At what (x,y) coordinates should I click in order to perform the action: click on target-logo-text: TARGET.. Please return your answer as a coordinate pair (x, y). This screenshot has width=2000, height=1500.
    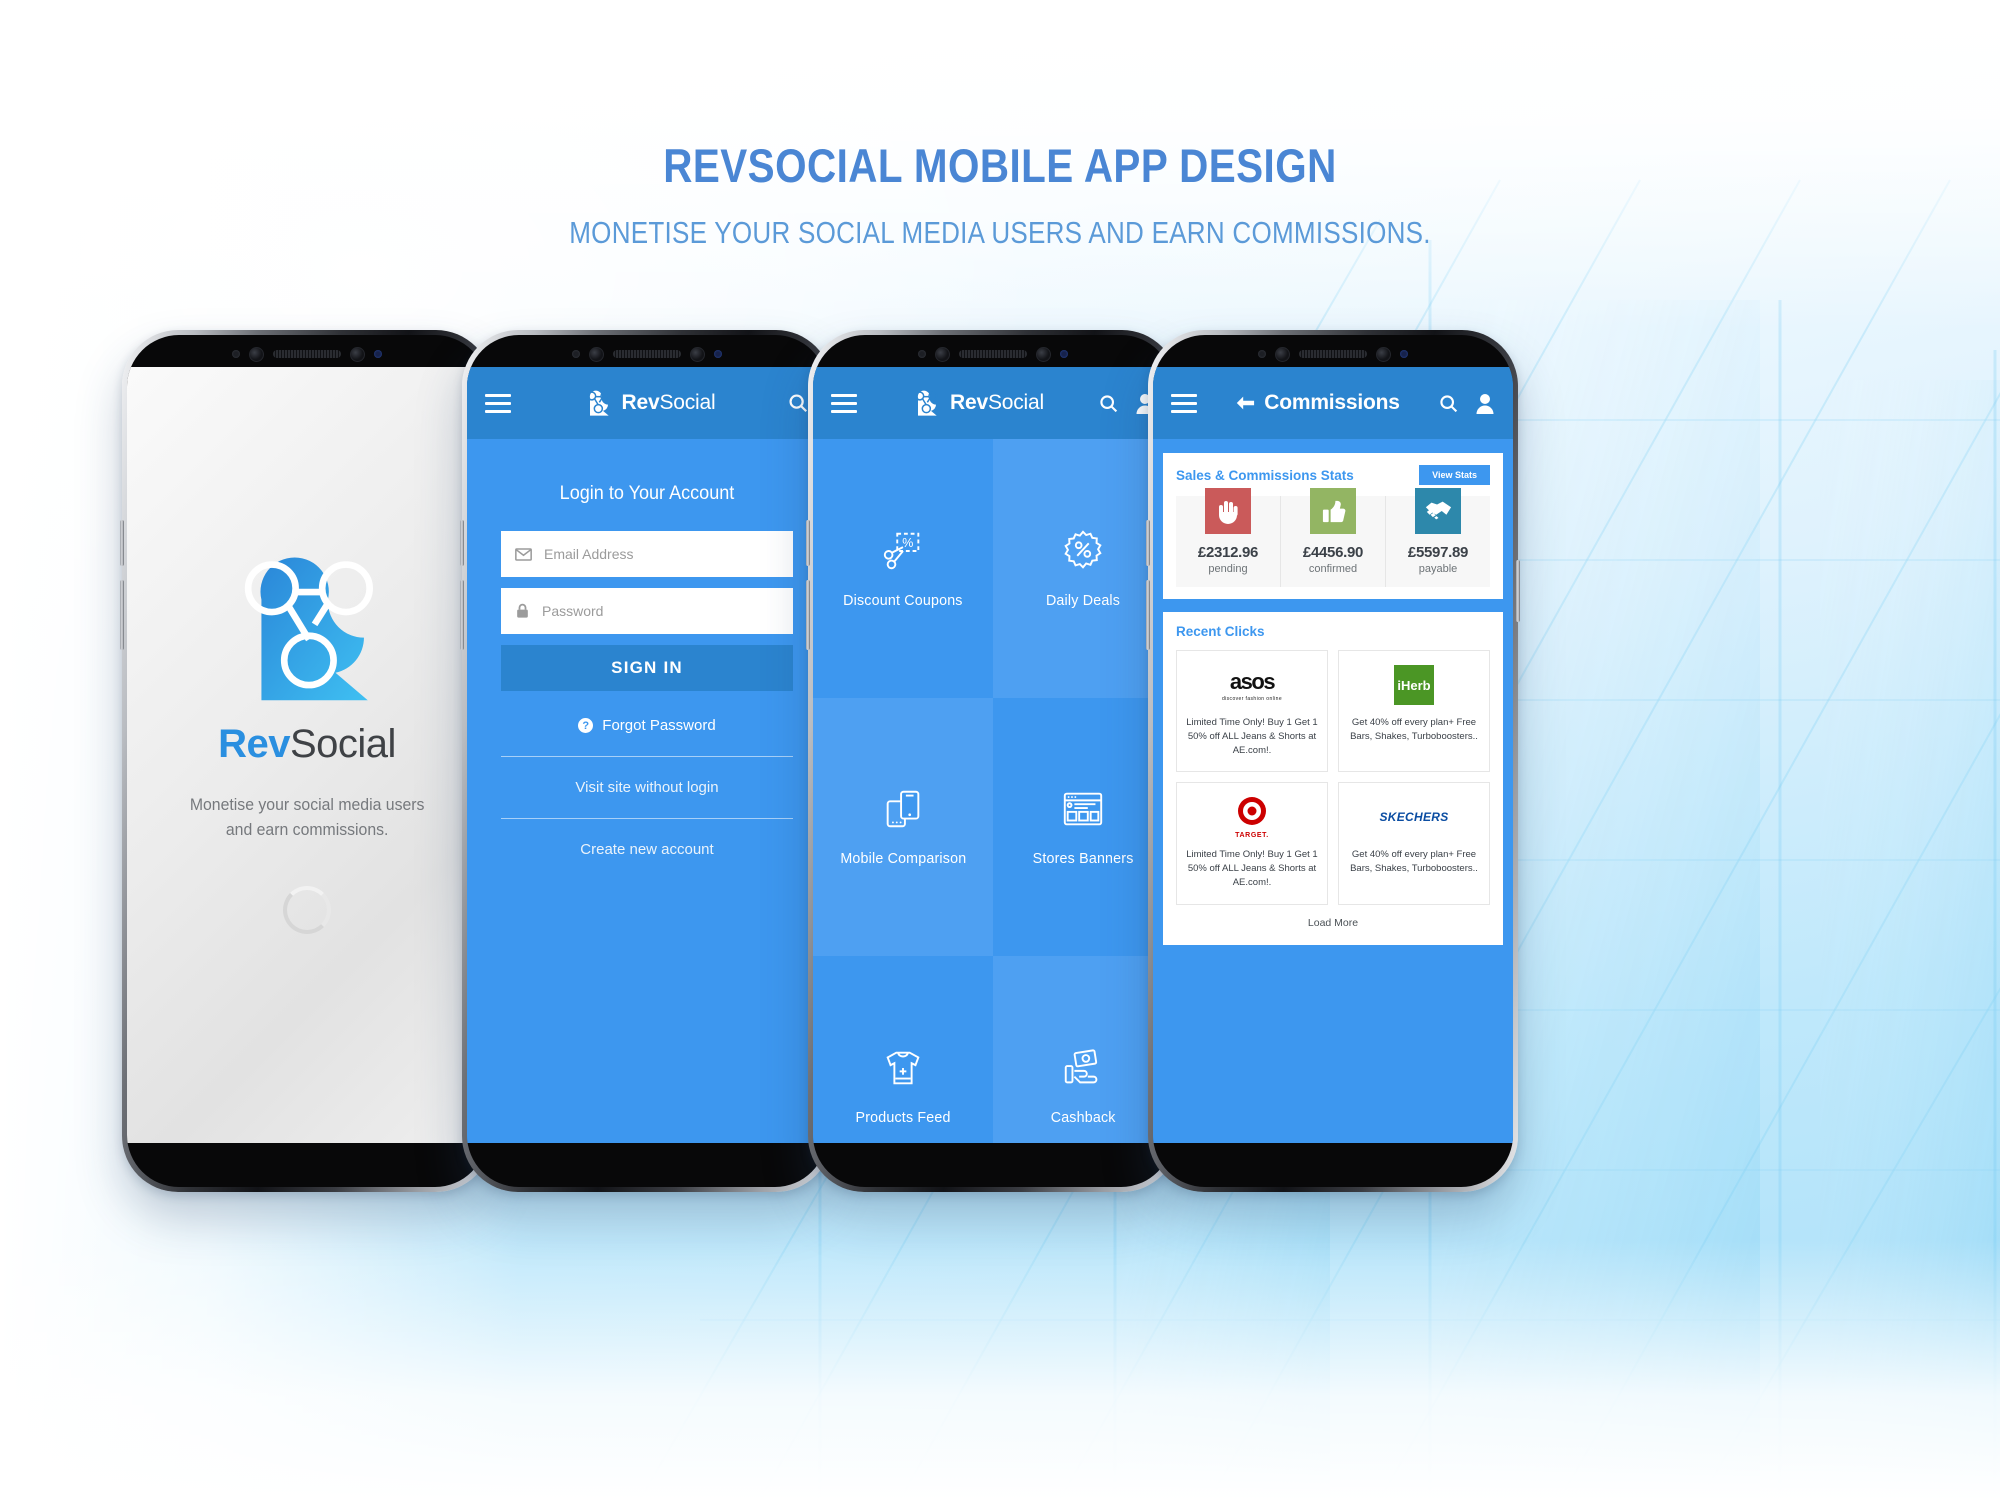
    Looking at the image, I should click on (1252, 835).